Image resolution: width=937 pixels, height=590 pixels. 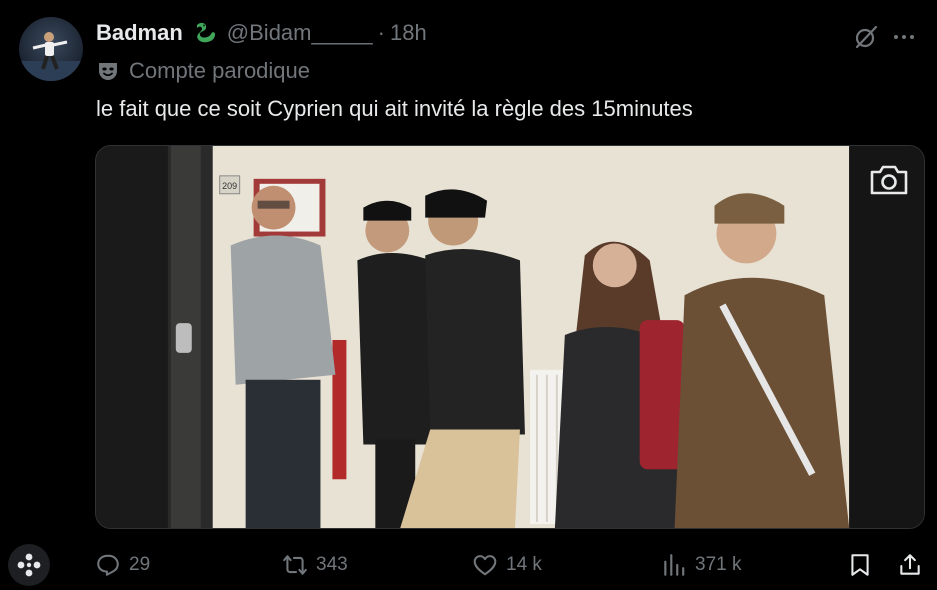 I want to click on more-icon, so click(x=904, y=37).